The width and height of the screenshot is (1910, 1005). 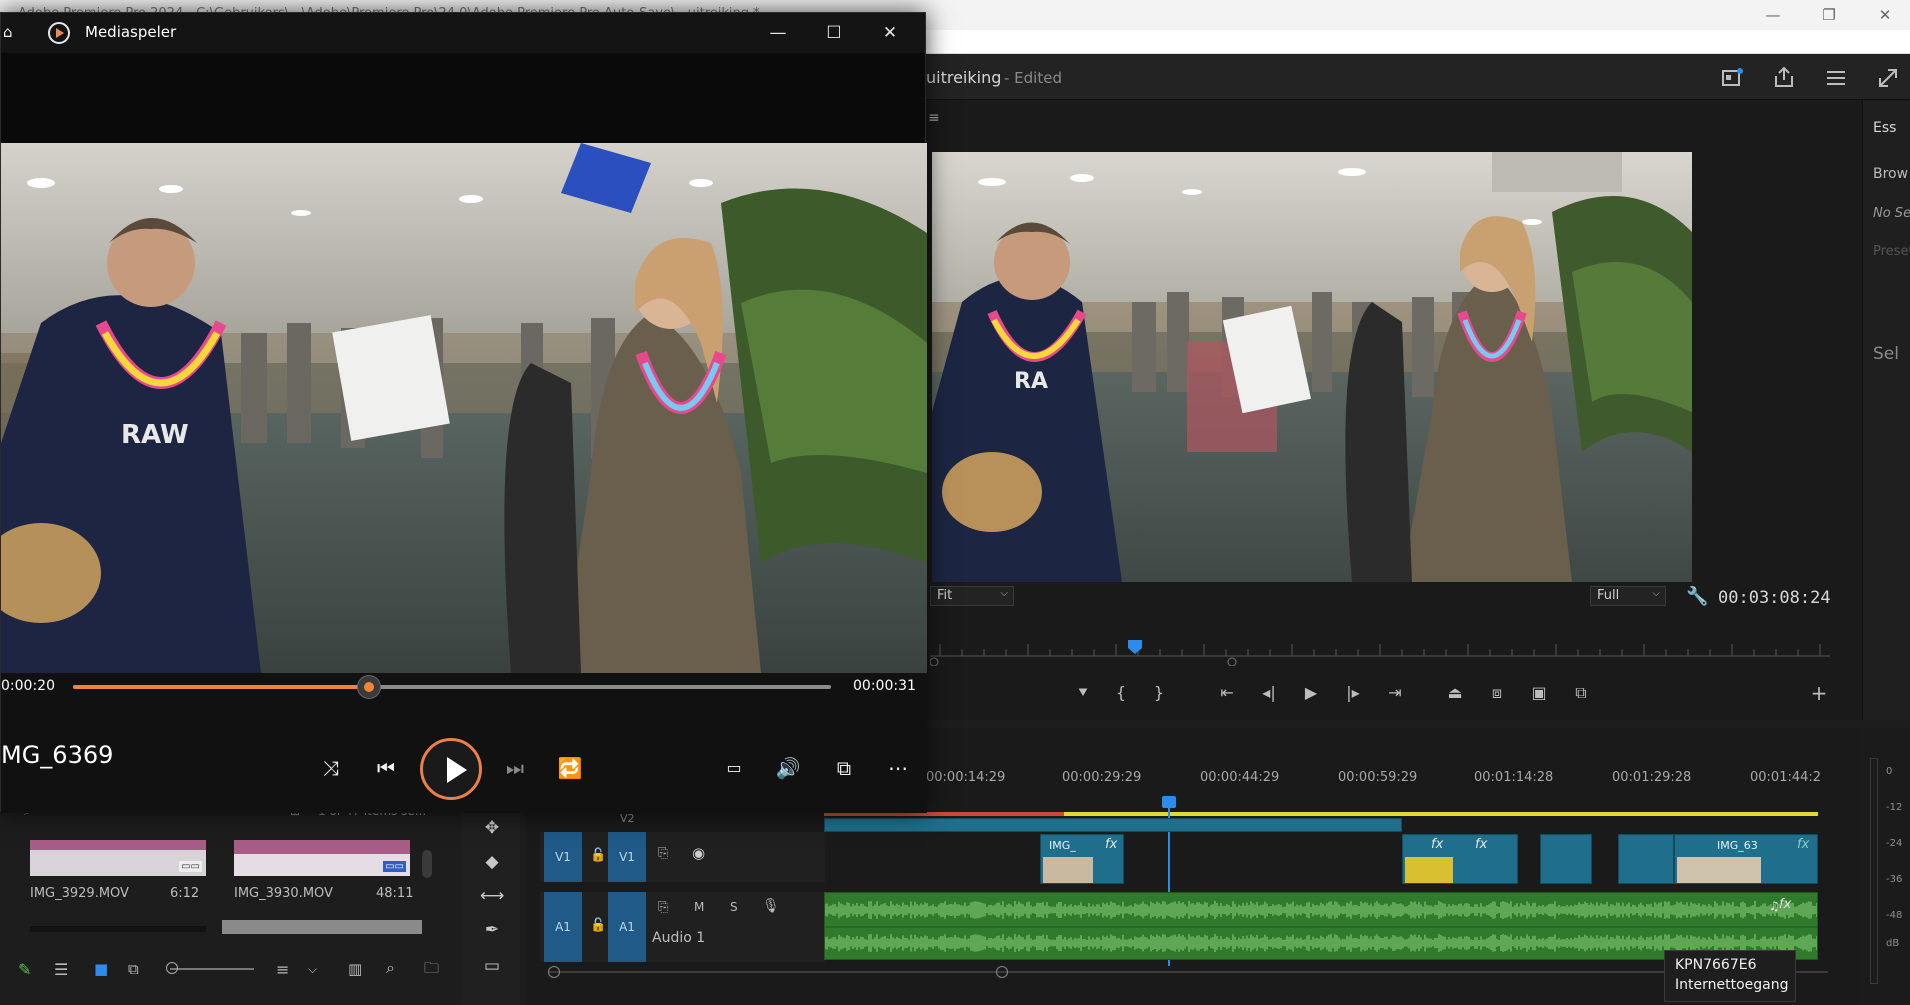 What do you see at coordinates (1719, 870) in the screenshot?
I see `clip-thumbnail` at bounding box center [1719, 870].